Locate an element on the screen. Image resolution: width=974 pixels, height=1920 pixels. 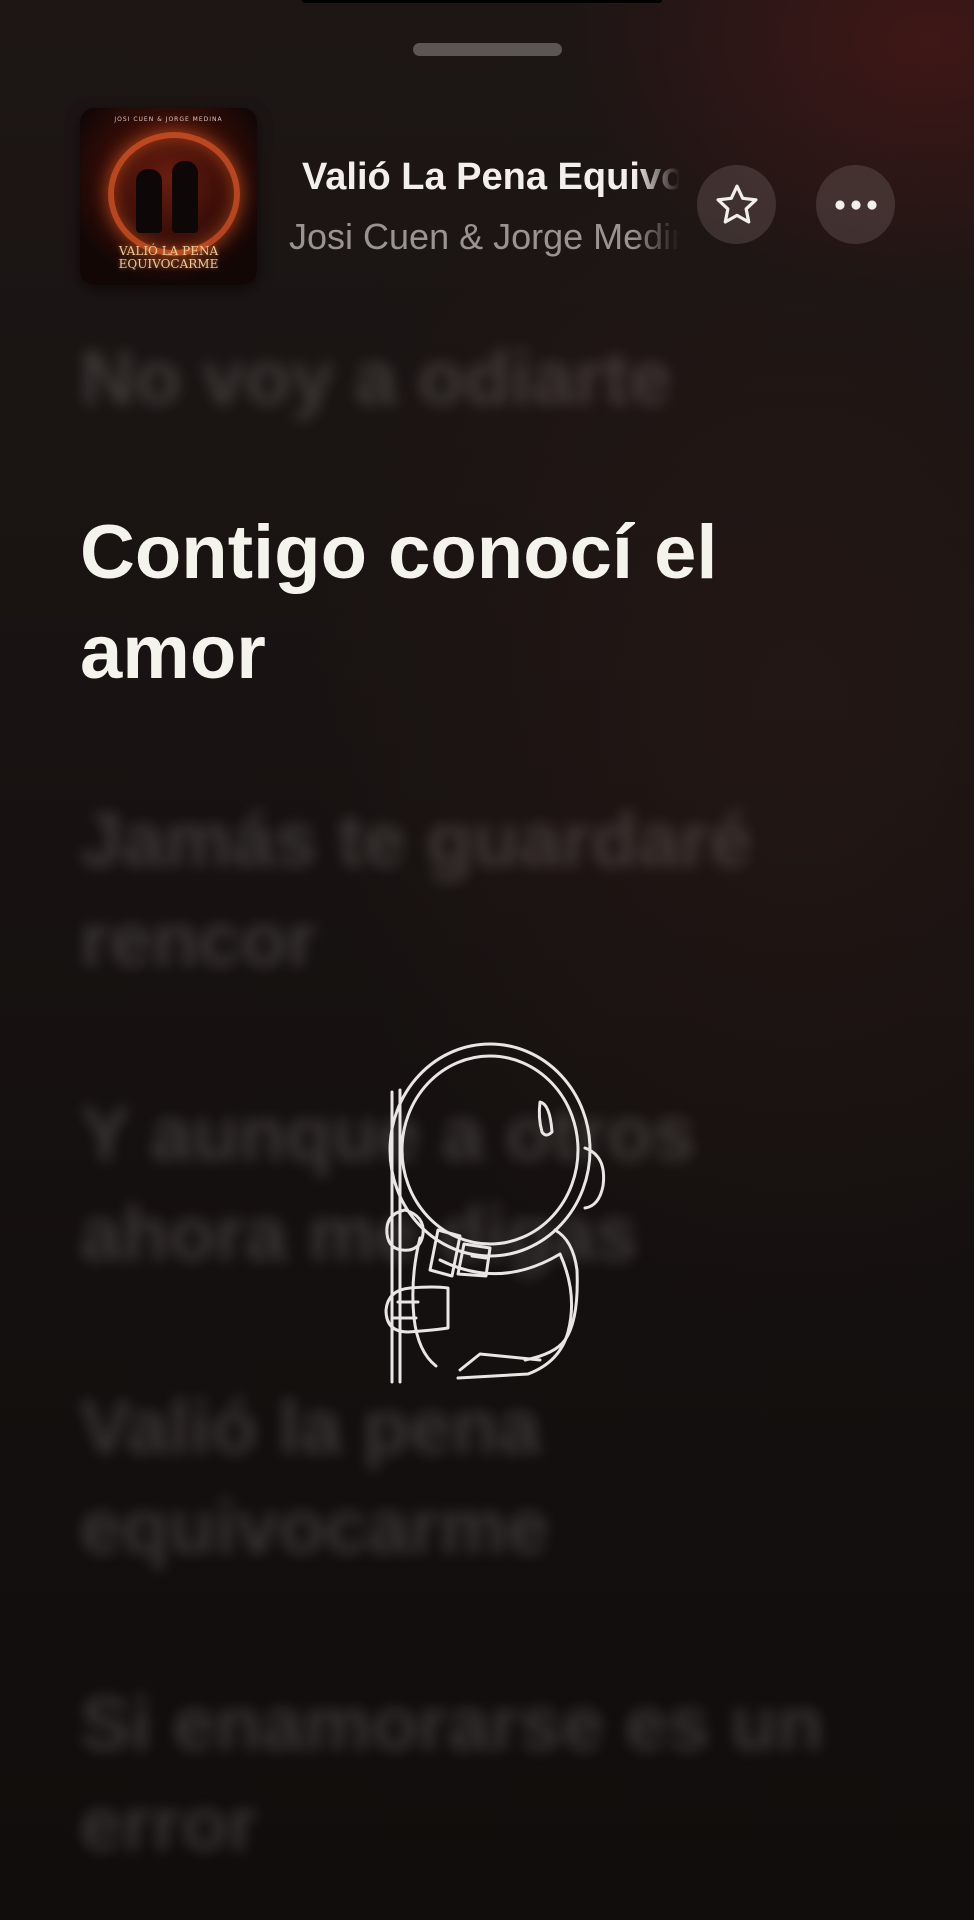
lyric-line: No voy a odiarte is located at coordinates (460, 379).